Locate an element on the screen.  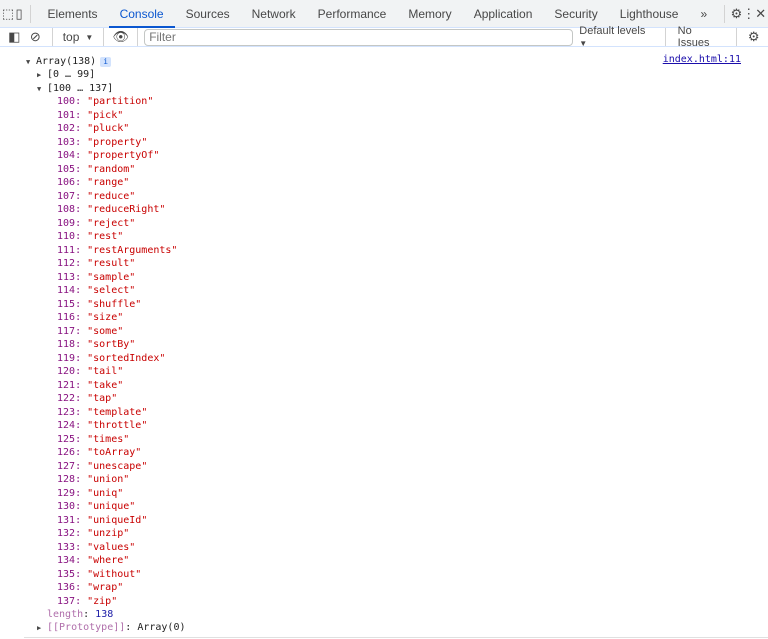
array-item: 107: "reduce" is located at coordinates (96, 196).